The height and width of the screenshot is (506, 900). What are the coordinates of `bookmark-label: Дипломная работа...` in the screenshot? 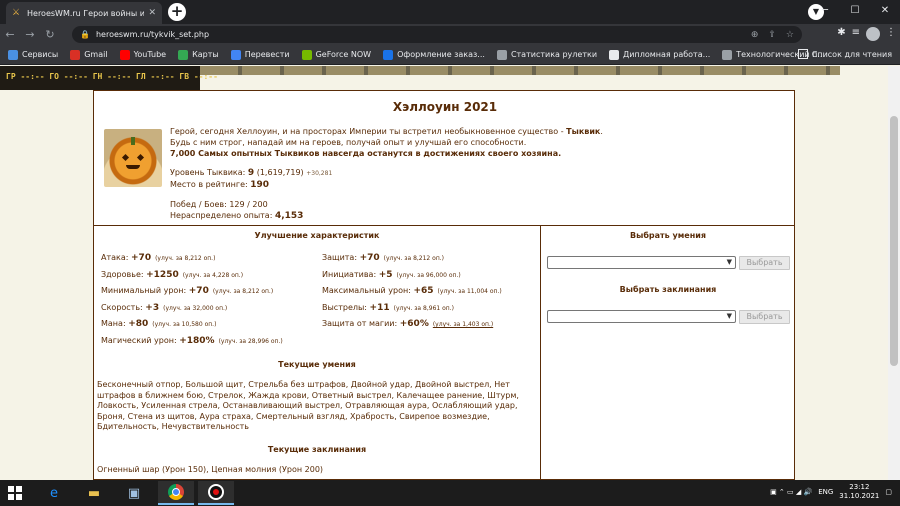 It's located at (667, 54).